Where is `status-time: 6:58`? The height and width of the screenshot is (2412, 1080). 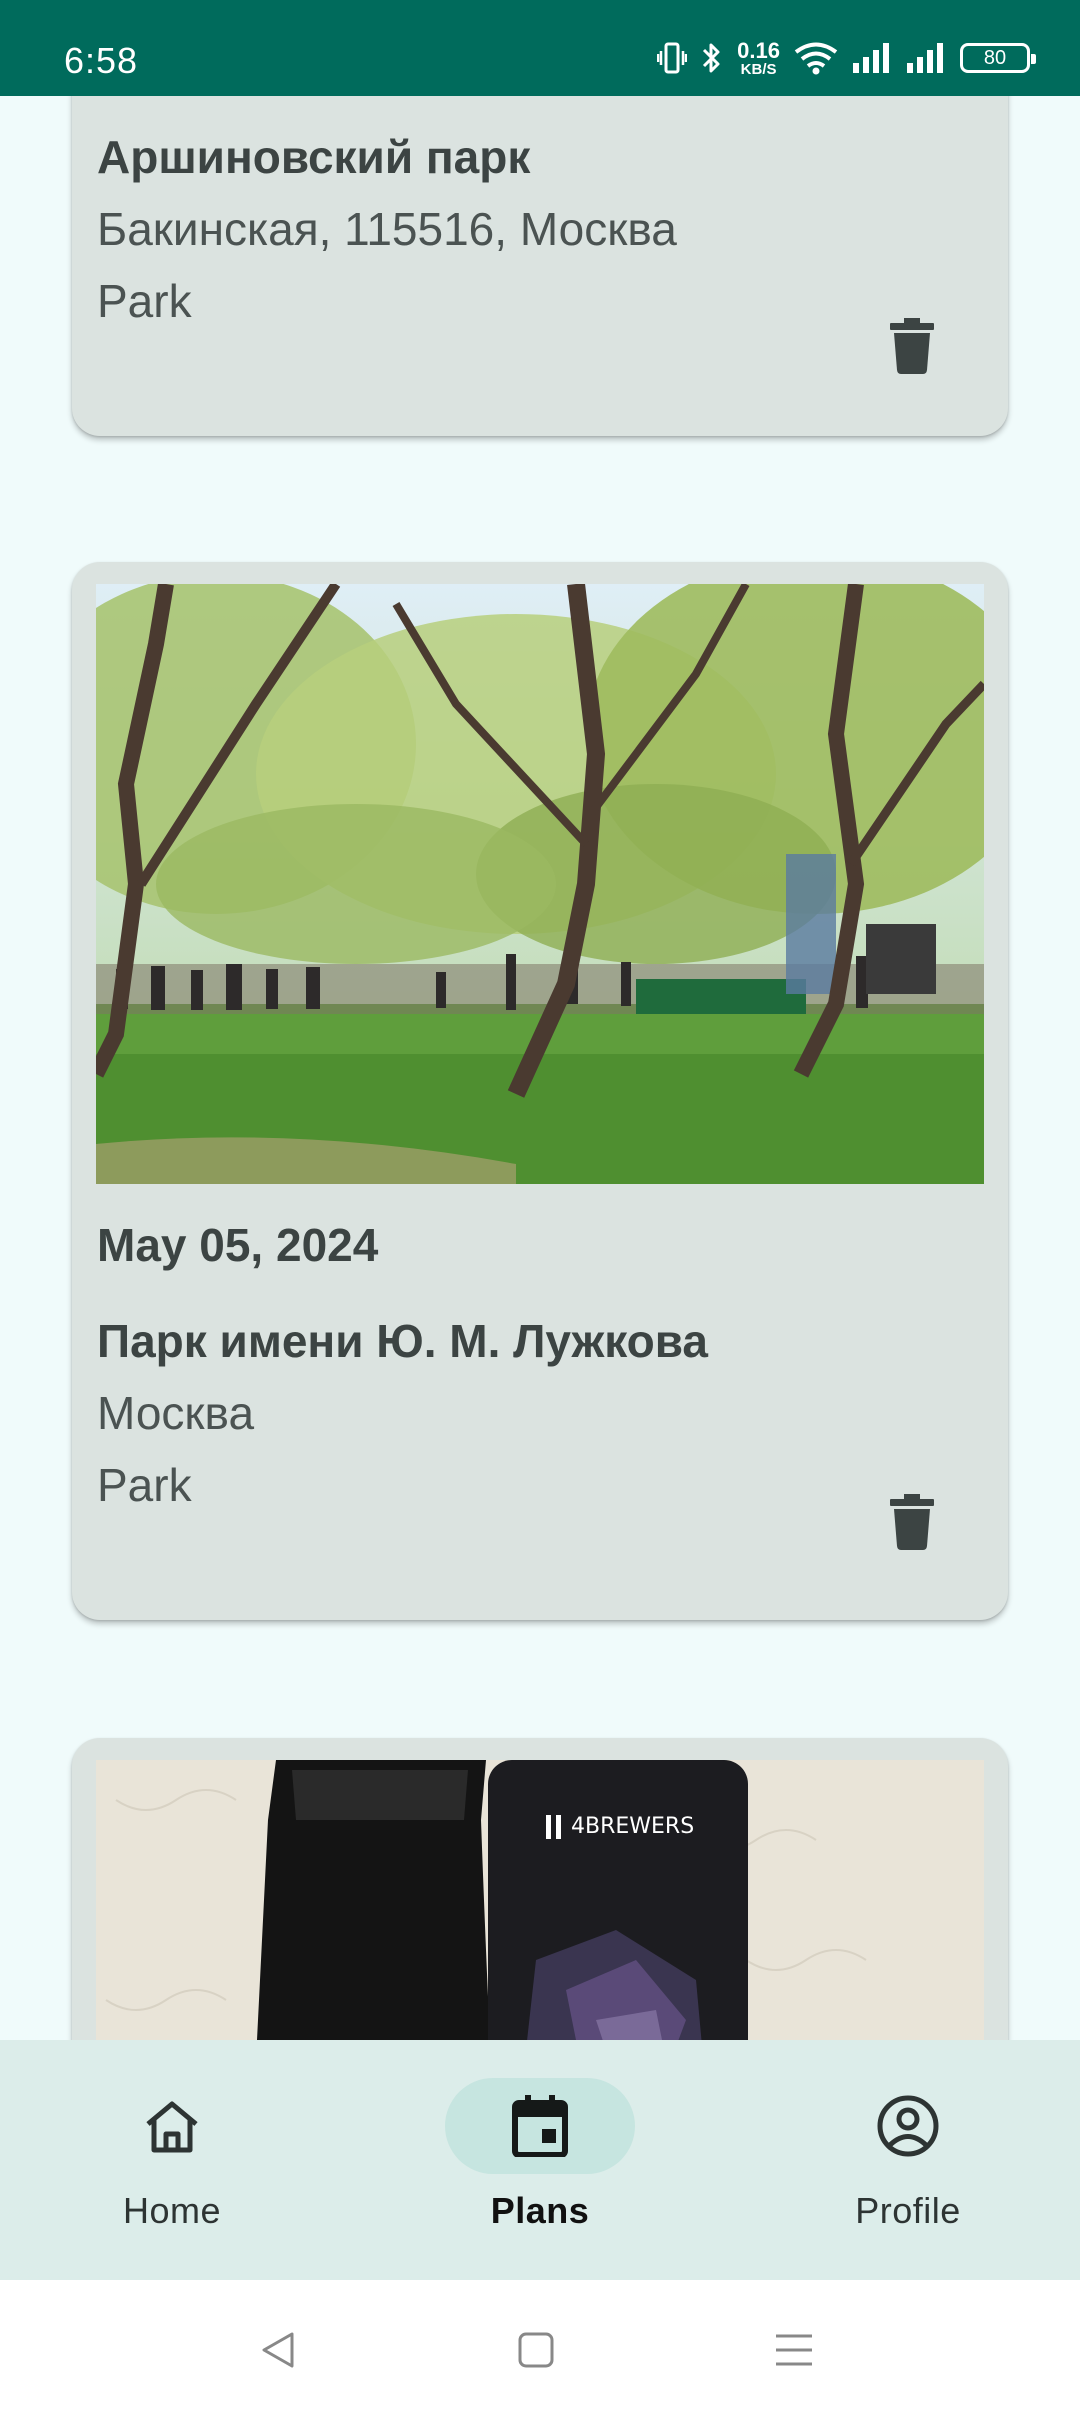 status-time: 6:58 is located at coordinates (101, 60).